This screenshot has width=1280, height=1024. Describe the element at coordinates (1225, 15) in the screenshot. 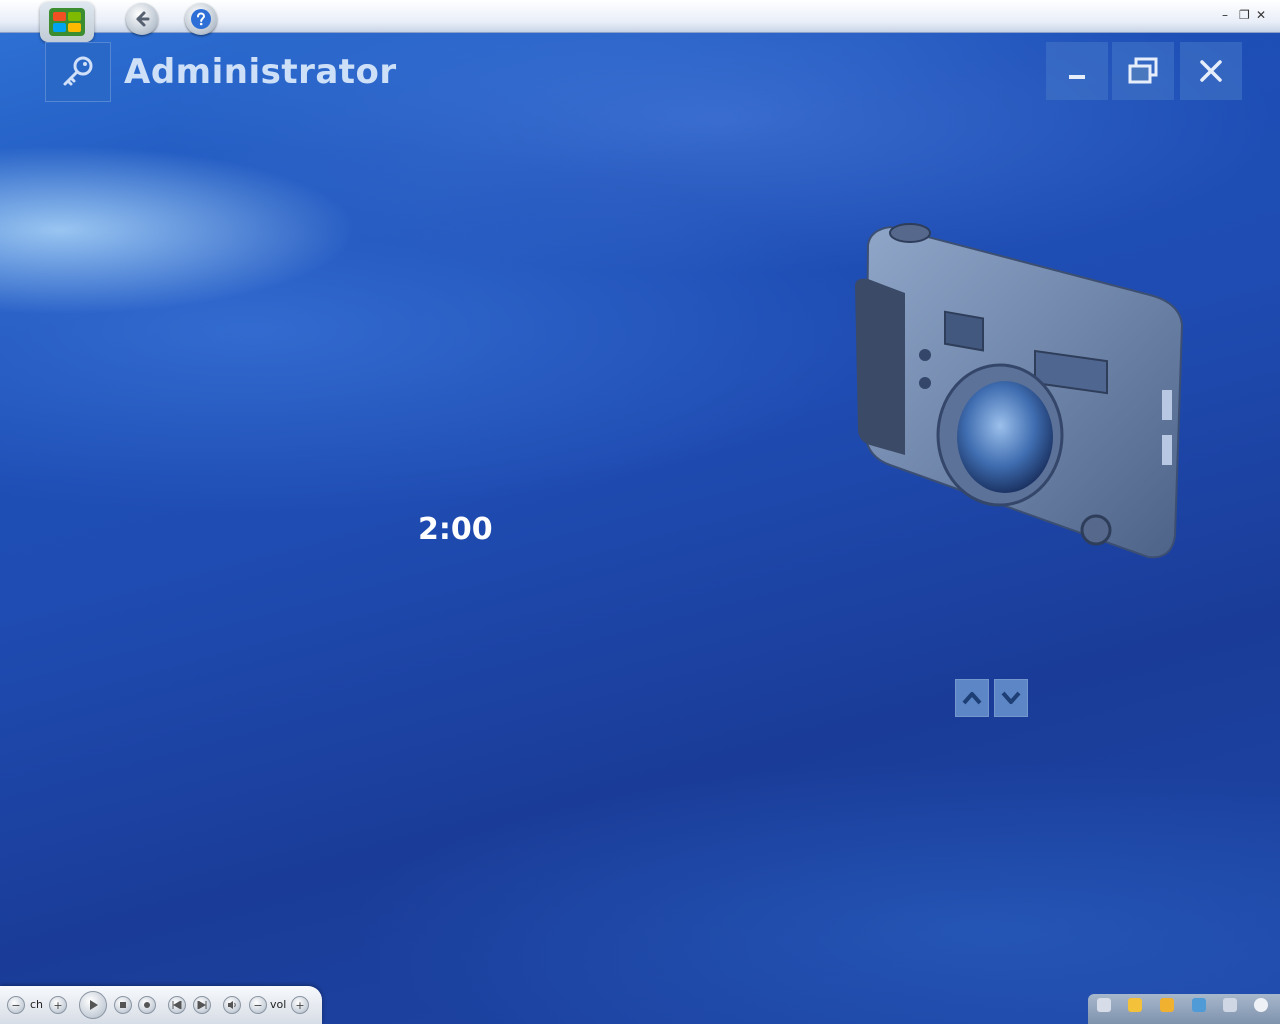

I see `titlebar-minimize-button: –` at that location.